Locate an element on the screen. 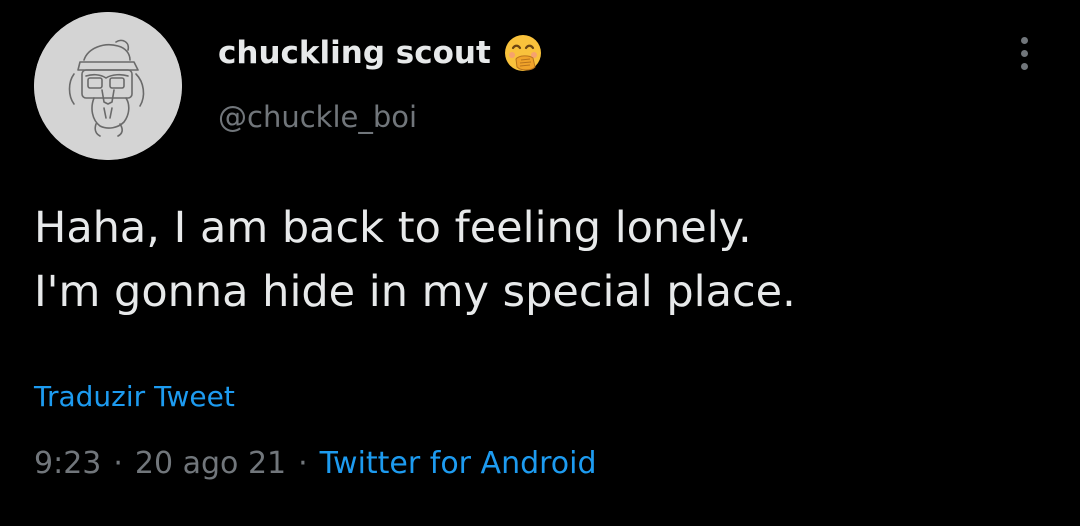 The width and height of the screenshot is (1080, 526). avatar is located at coordinates (108, 86).